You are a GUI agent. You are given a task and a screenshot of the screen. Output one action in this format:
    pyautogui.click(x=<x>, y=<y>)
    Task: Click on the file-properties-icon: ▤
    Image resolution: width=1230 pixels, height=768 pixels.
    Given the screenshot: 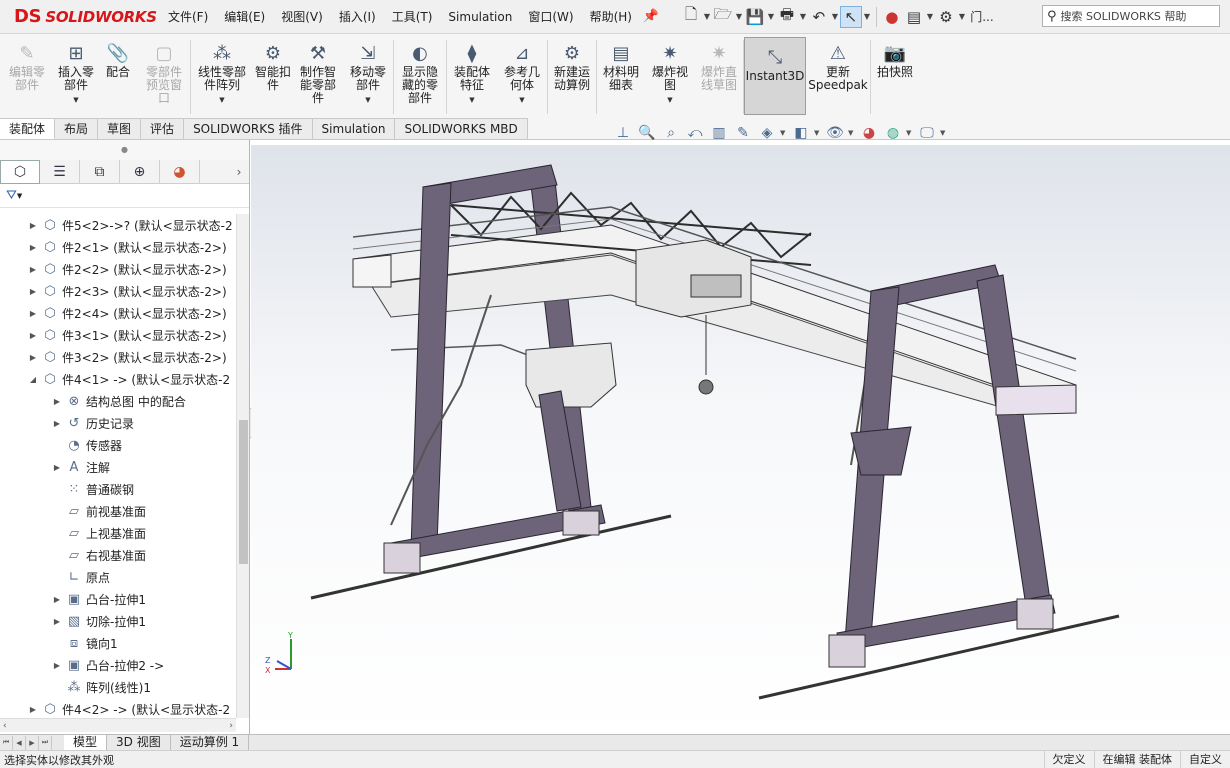 What is the action you would take?
    pyautogui.click(x=914, y=17)
    